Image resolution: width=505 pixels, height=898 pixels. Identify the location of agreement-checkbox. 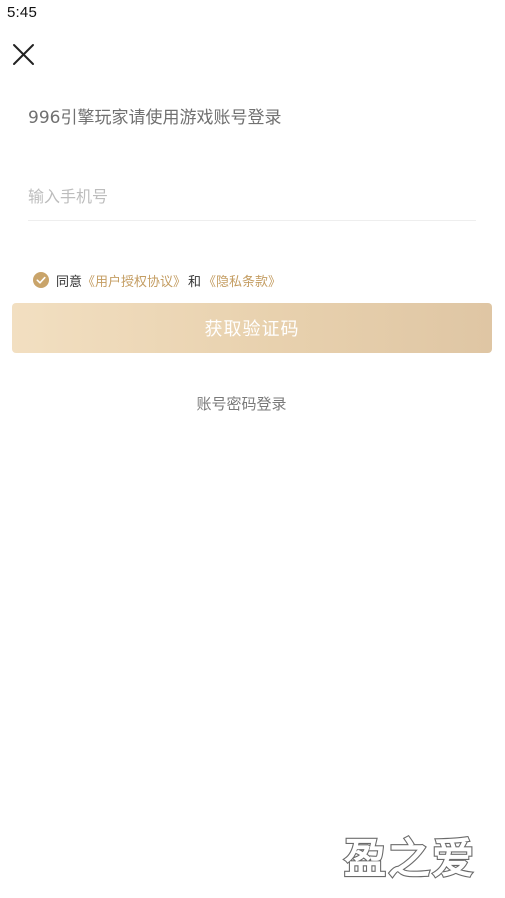
(41, 280).